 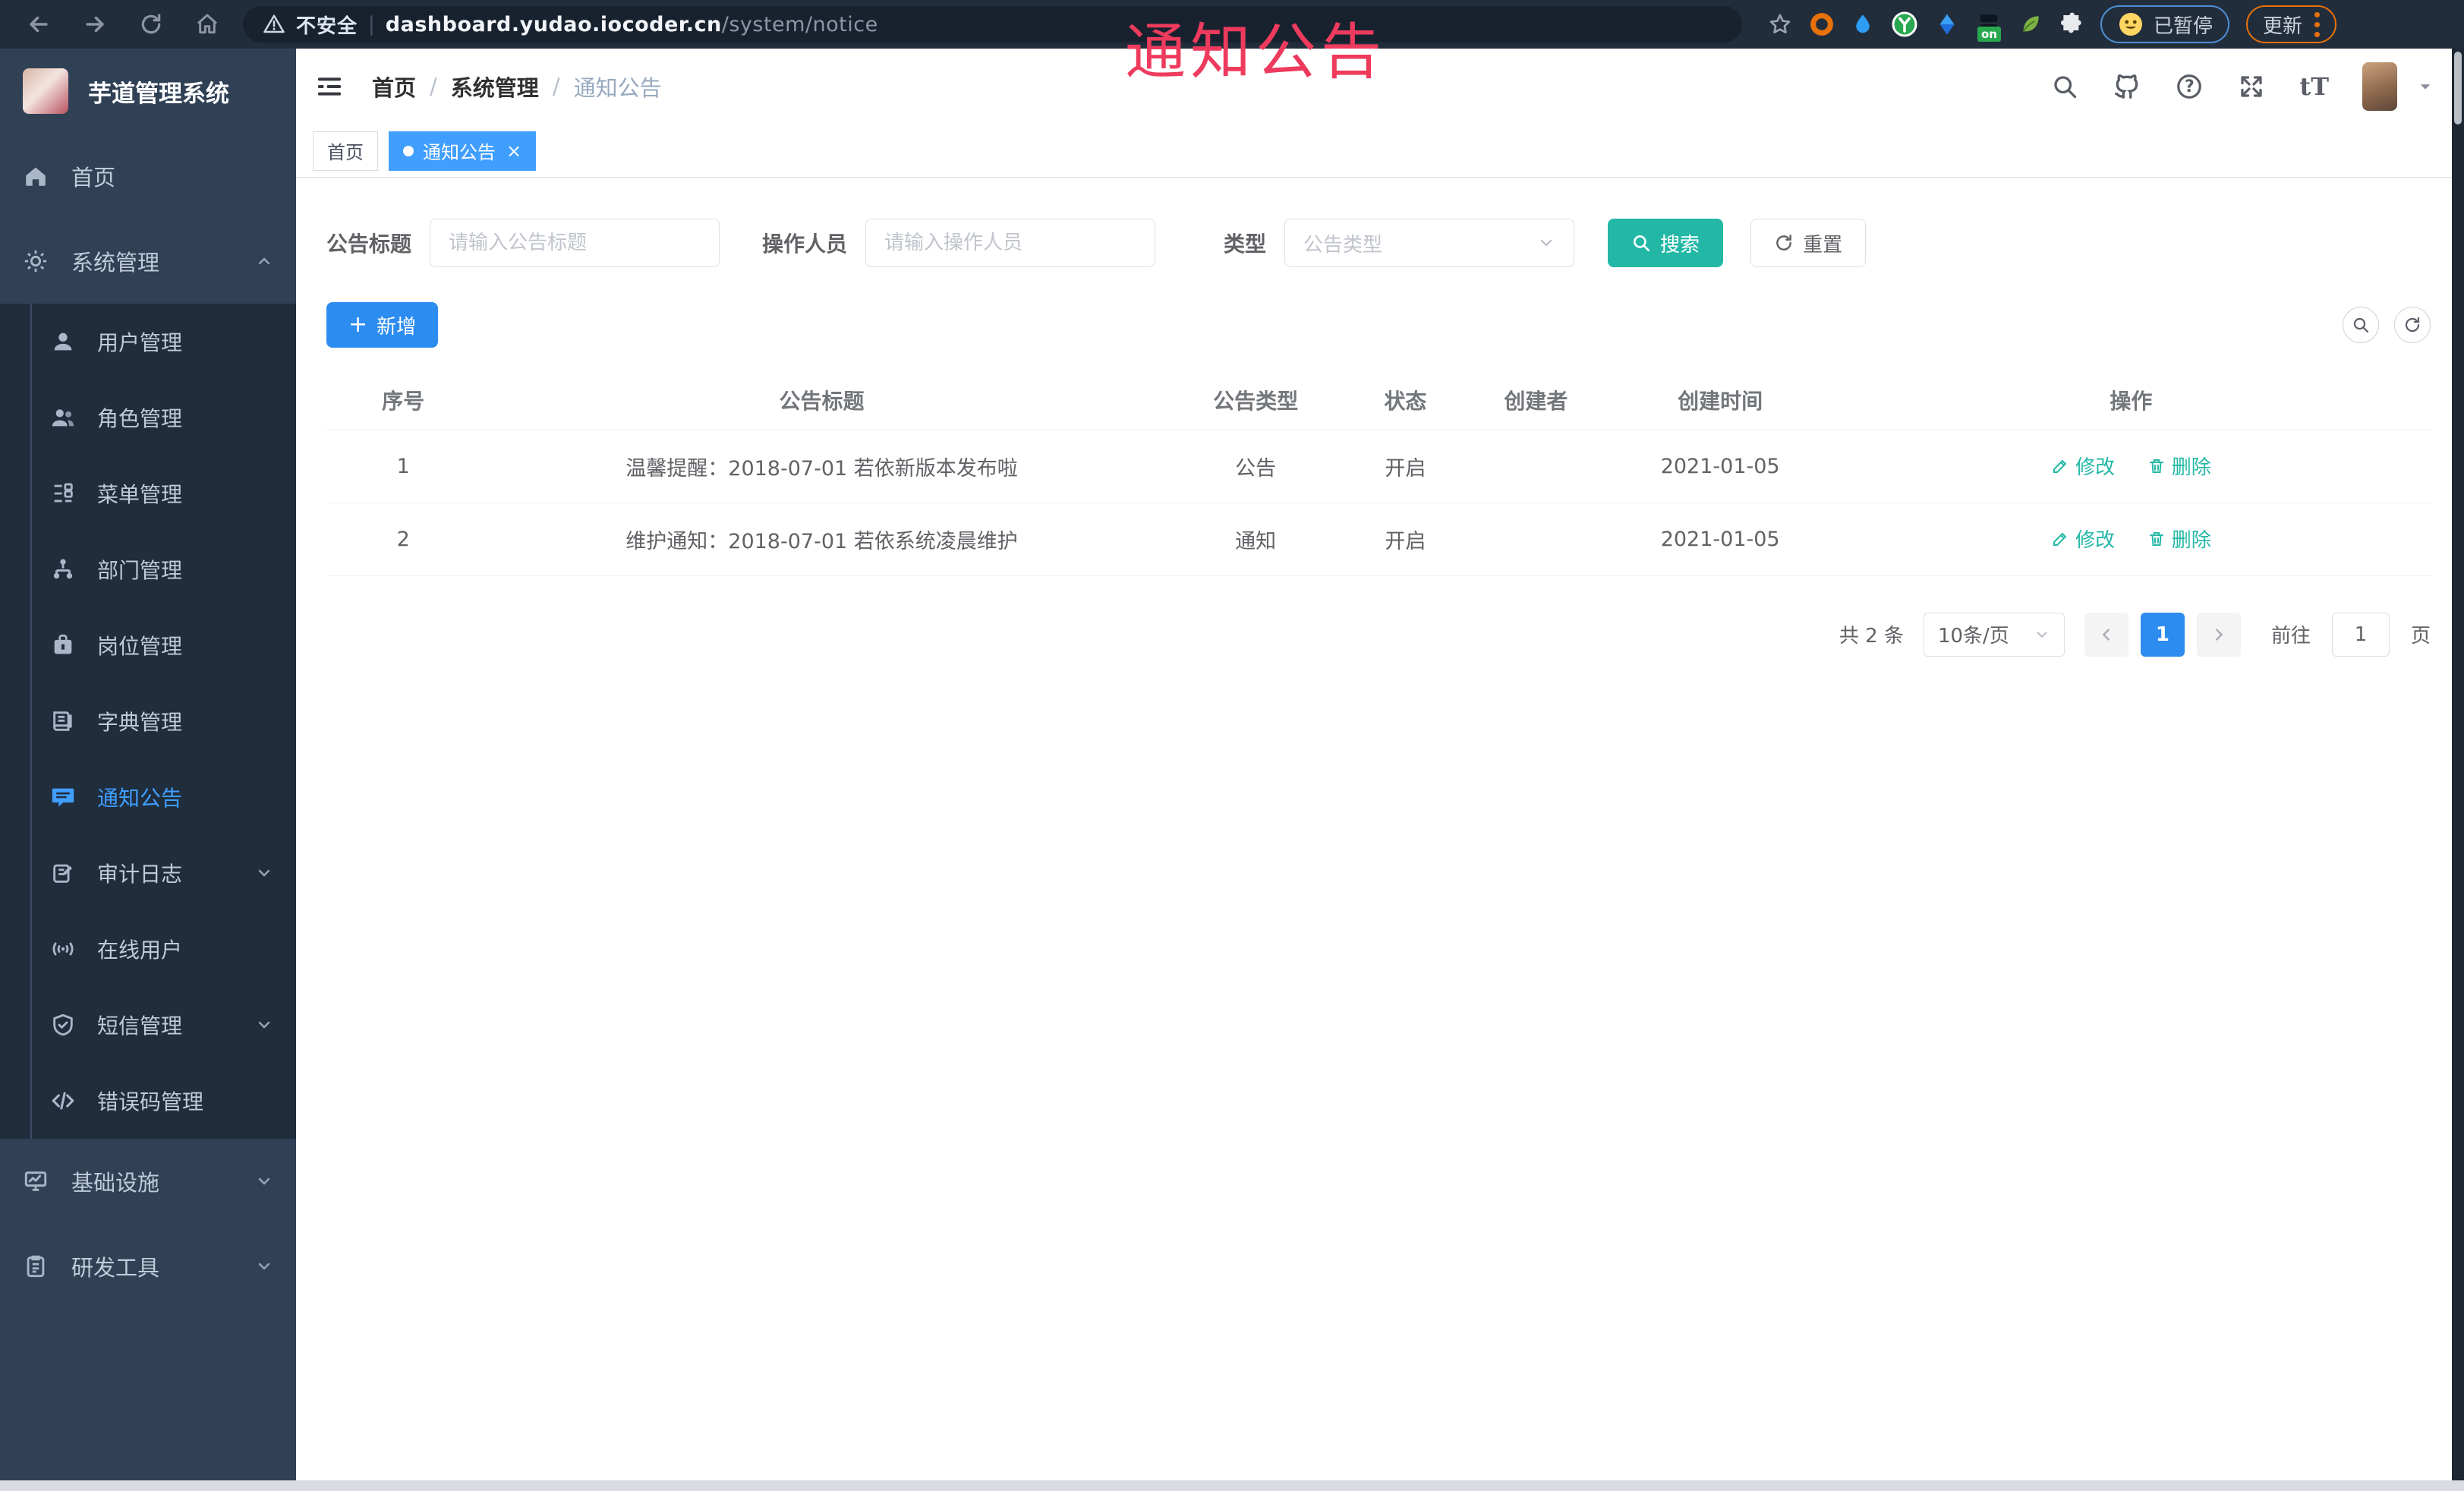 I want to click on reset-button: 重置, so click(x=1808, y=243).